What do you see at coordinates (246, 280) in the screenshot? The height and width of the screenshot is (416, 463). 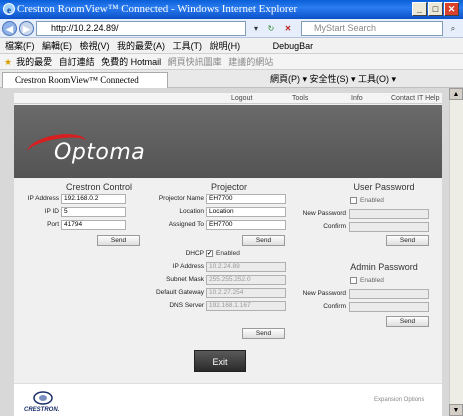 I see `net-subnet-input: 255.255.252.0` at bounding box center [246, 280].